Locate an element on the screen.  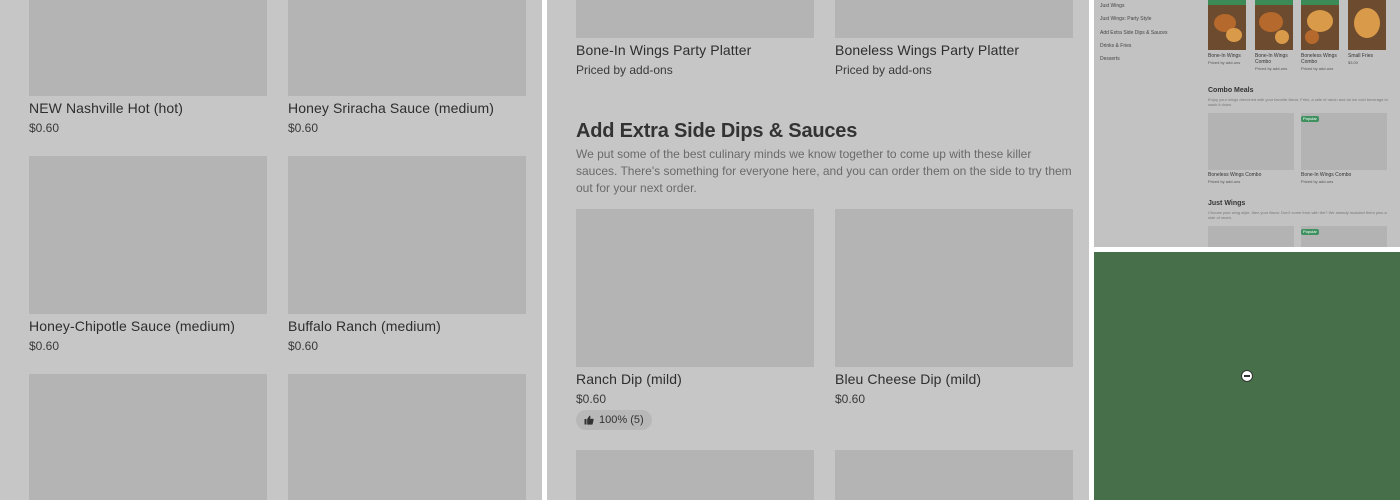
item-name: Bone-In Wings Party Platter is located at coordinates (663, 50).